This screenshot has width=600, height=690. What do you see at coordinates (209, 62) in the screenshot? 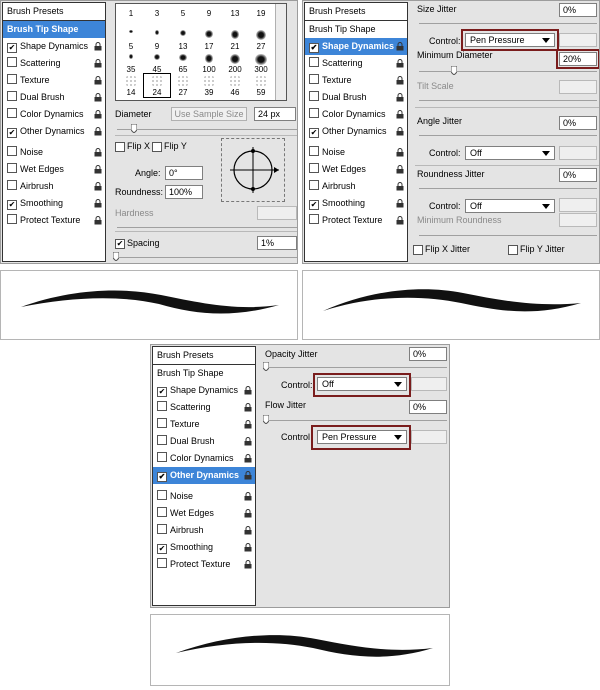
I see `brush-preset-cell: 100` at bounding box center [209, 62].